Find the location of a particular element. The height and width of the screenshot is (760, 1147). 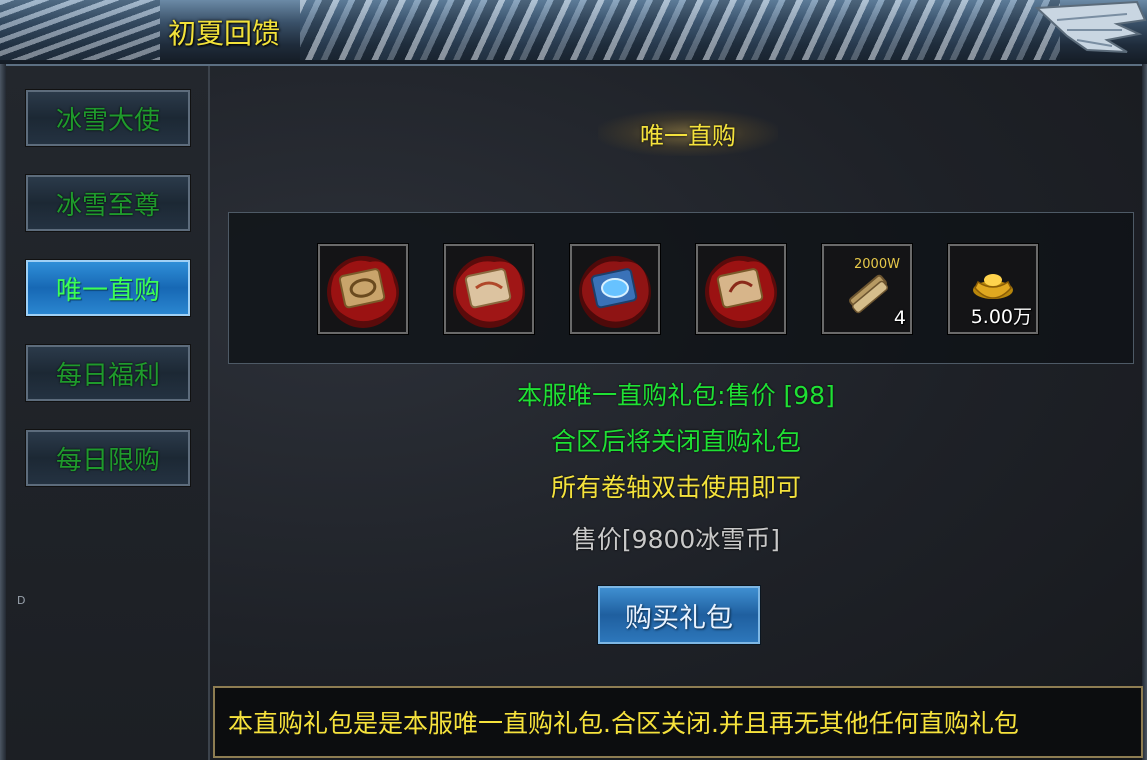

blue-gem-card-icon is located at coordinates (615, 292).